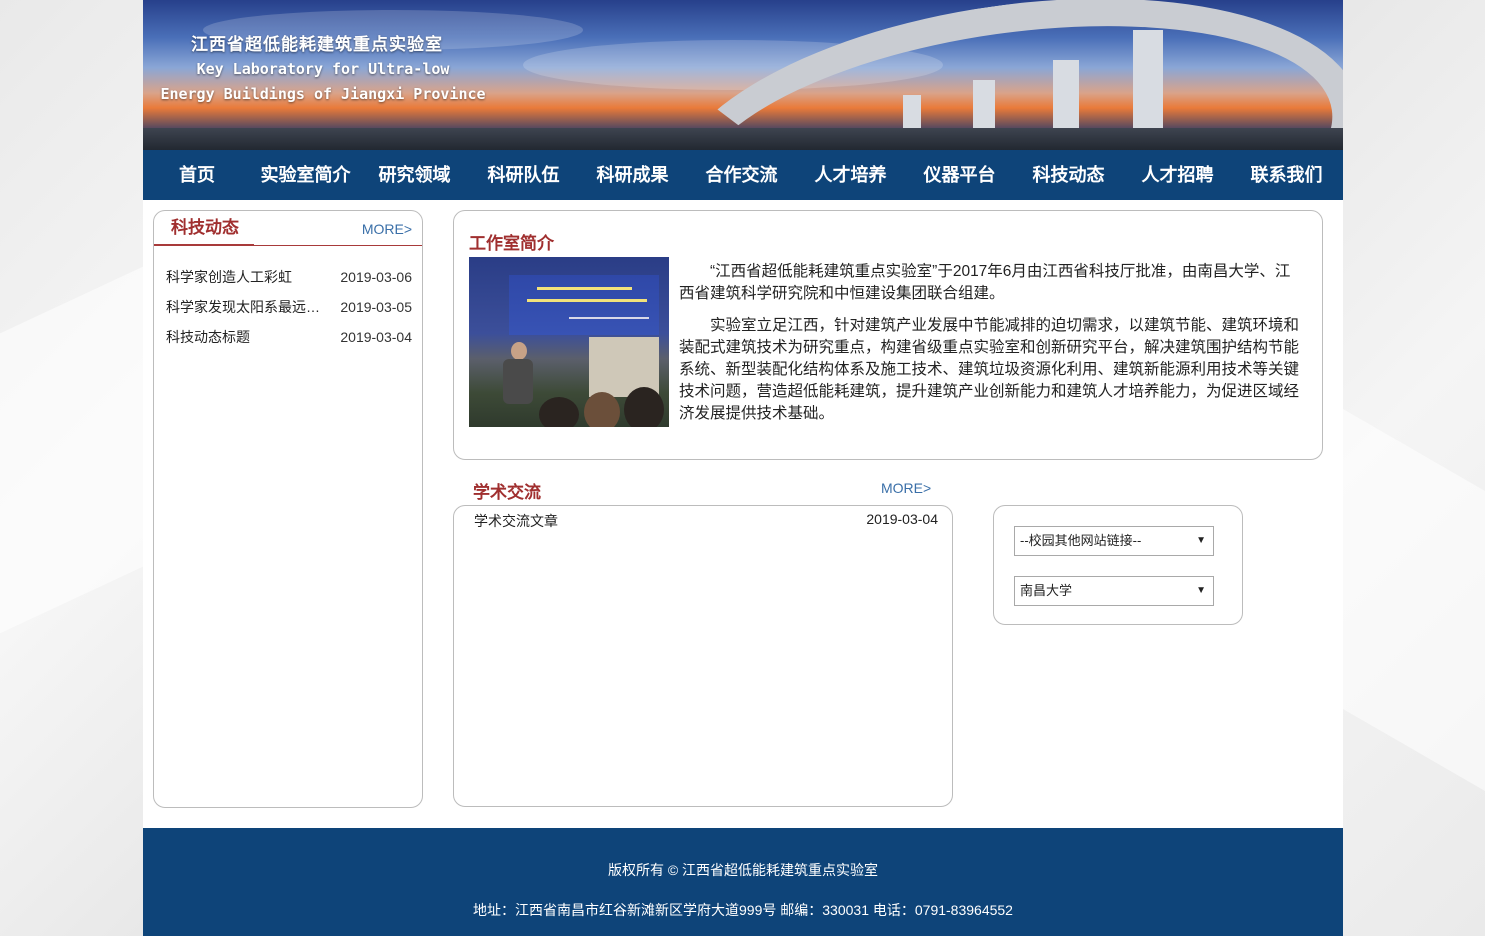 The height and width of the screenshot is (936, 1485). I want to click on list-item: 科技动态标题 2019-03-04, so click(289, 341).